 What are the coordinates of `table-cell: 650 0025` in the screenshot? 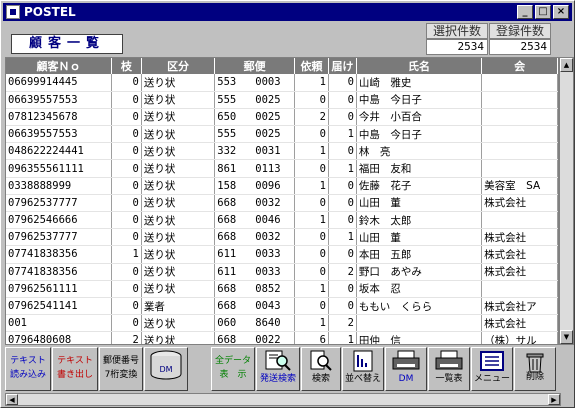 It's located at (255, 117).